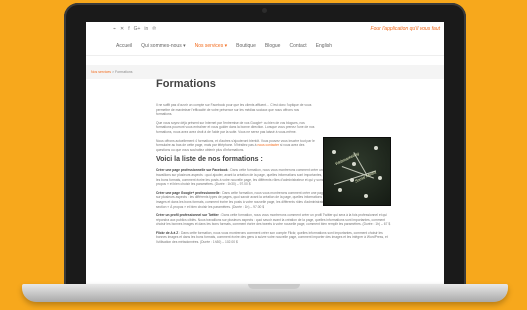 This screenshot has height=310, width=527. Describe the element at coordinates (163, 46) in the screenshot. I see `nav-item-qui-sommes-nous: Qui sommes-nous ▾` at that location.